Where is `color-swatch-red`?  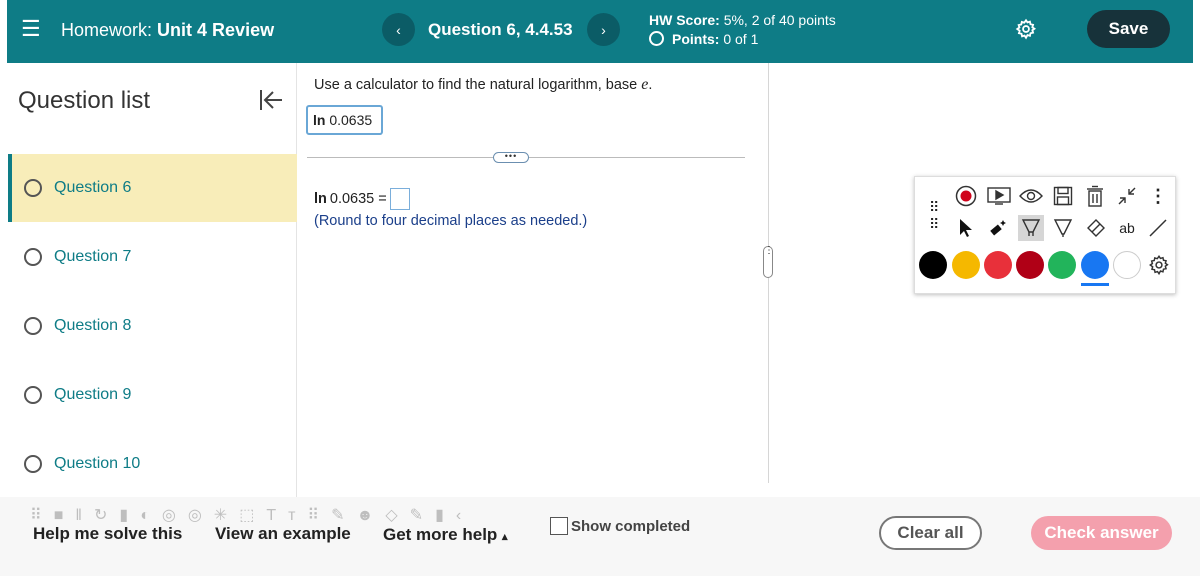
color-swatch-red is located at coordinates (998, 265).